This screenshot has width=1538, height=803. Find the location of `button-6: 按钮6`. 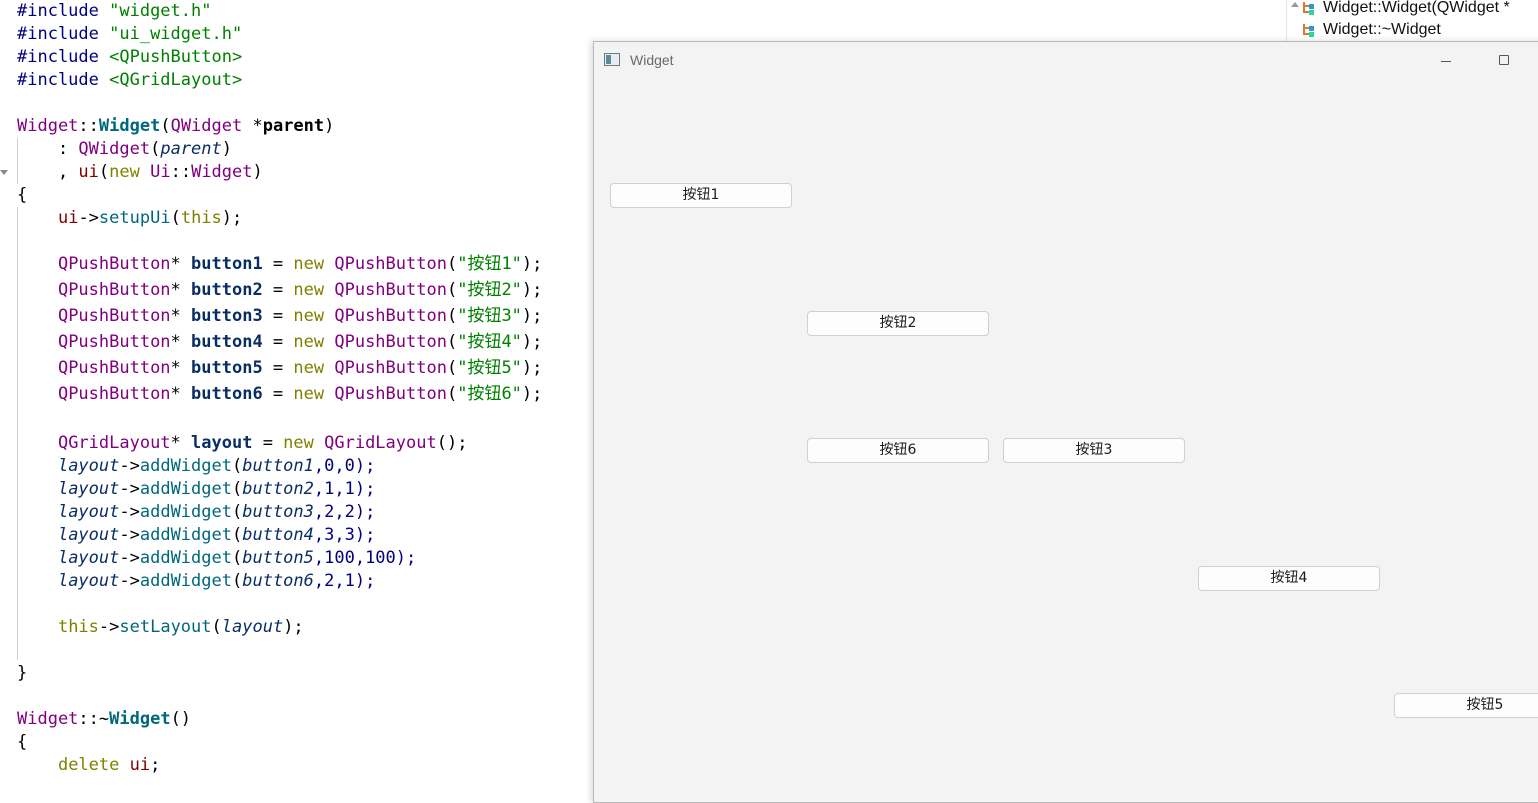

button-6: 按钮6 is located at coordinates (898, 450).